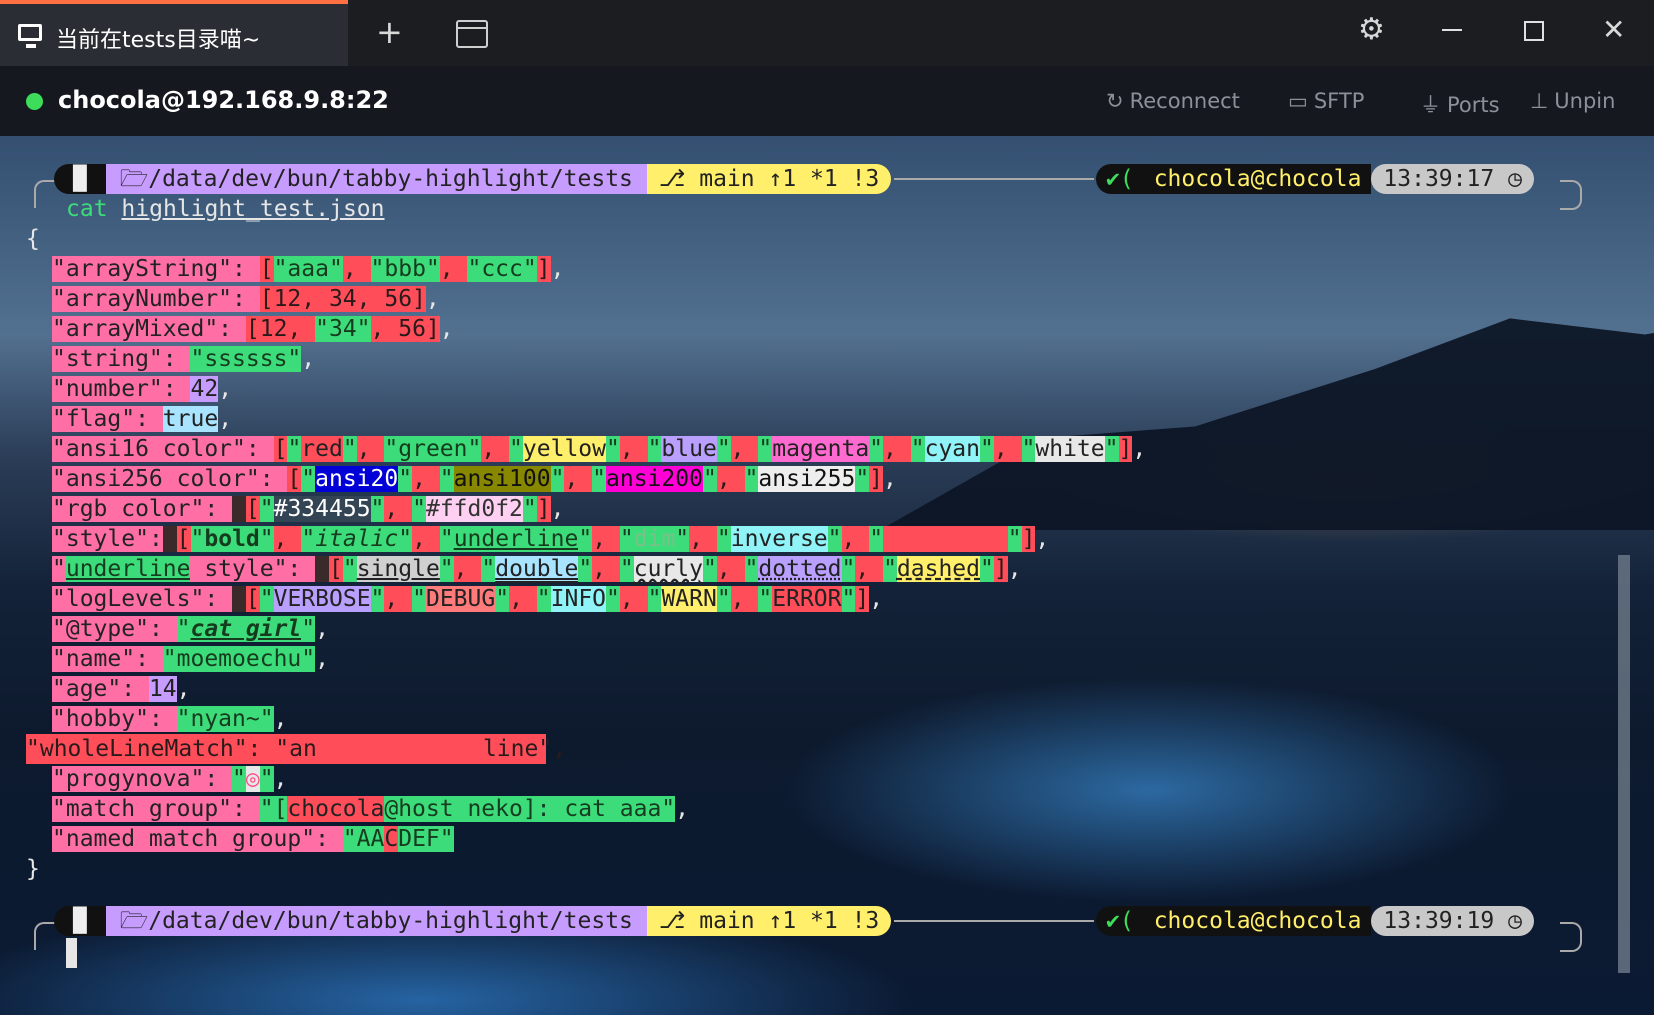  What do you see at coordinates (1439, 921) in the screenshot?
I see `prompt-time: 13:39:19` at bounding box center [1439, 921].